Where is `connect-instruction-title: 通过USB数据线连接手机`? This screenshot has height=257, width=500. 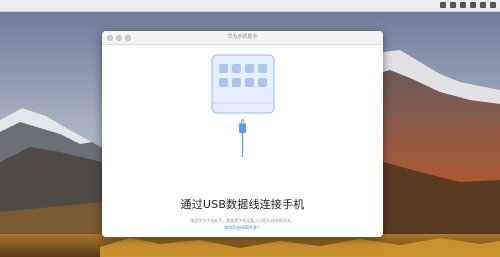 connect-instruction-title: 通过USB数据线连接手机 is located at coordinates (242, 204).